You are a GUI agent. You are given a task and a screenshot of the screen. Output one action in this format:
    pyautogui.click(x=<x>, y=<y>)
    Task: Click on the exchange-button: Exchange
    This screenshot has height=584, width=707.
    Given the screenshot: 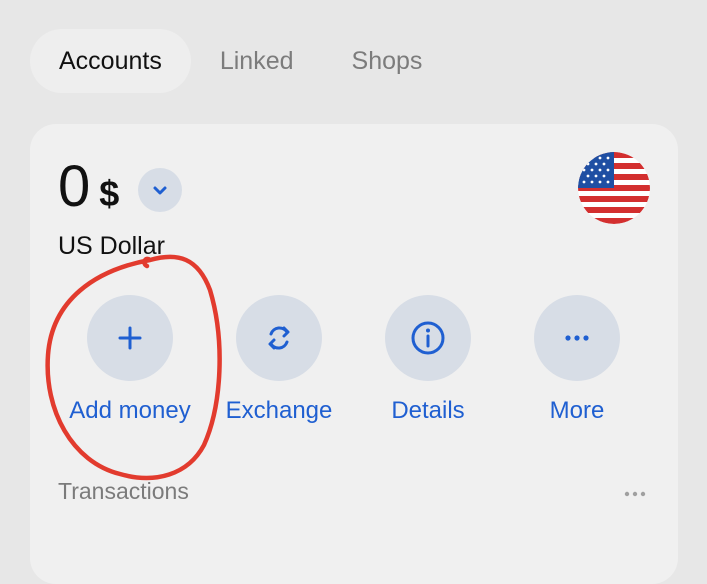 What is the action you would take?
    pyautogui.click(x=279, y=360)
    